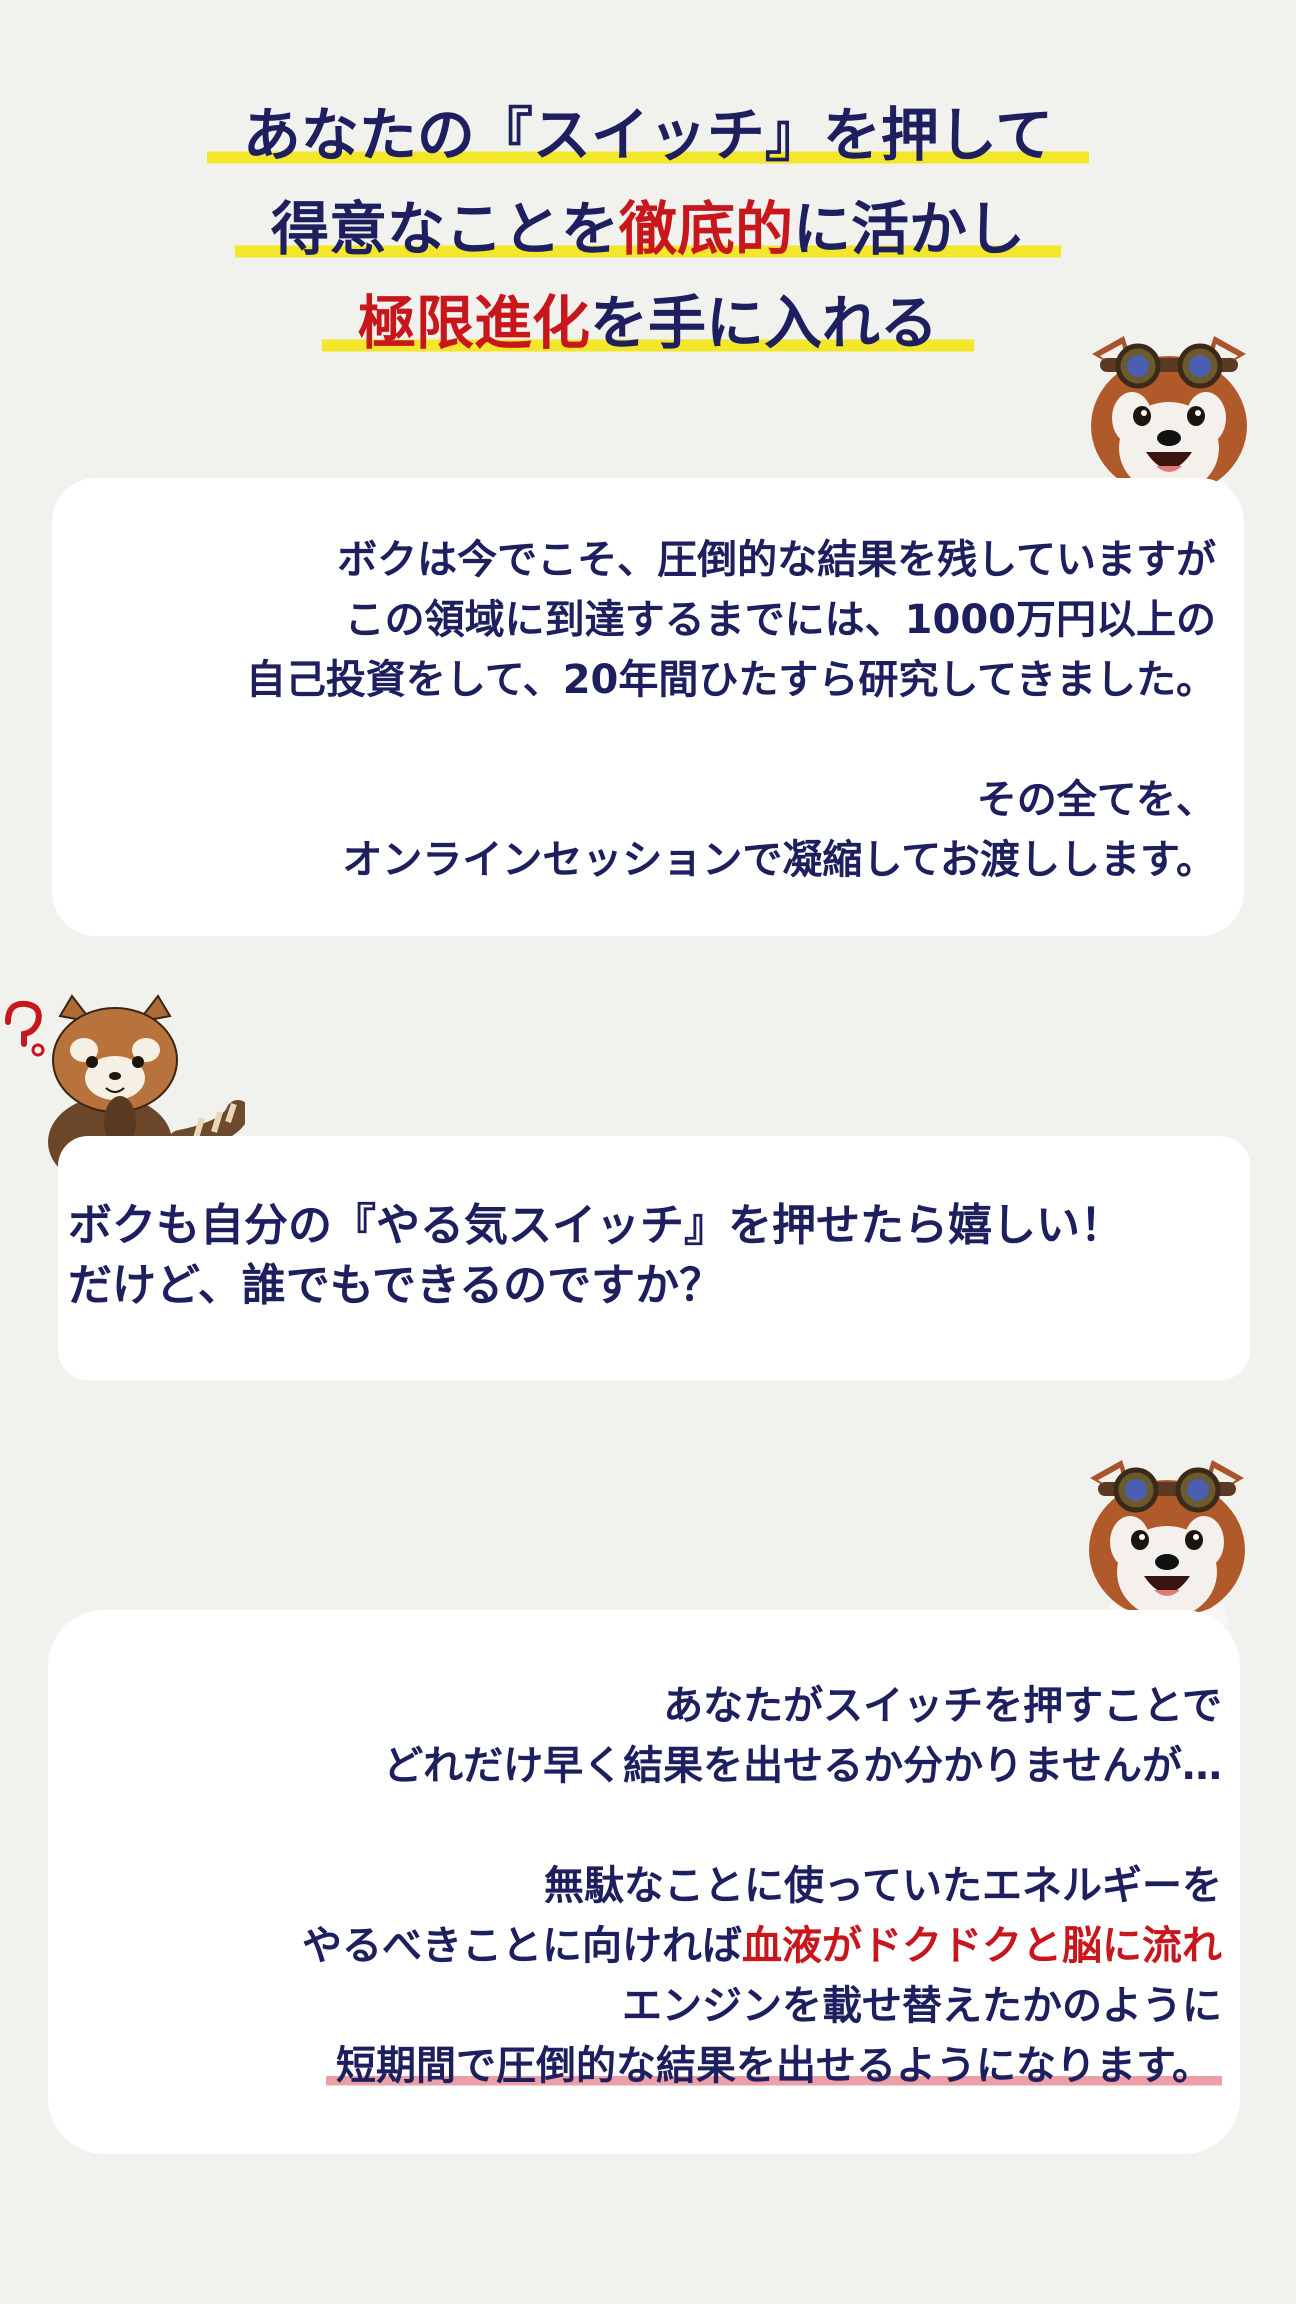 The width and height of the screenshot is (1296, 2304). Describe the element at coordinates (473, 323) in the screenshot. I see `emphasis-text: 極限進化` at that location.